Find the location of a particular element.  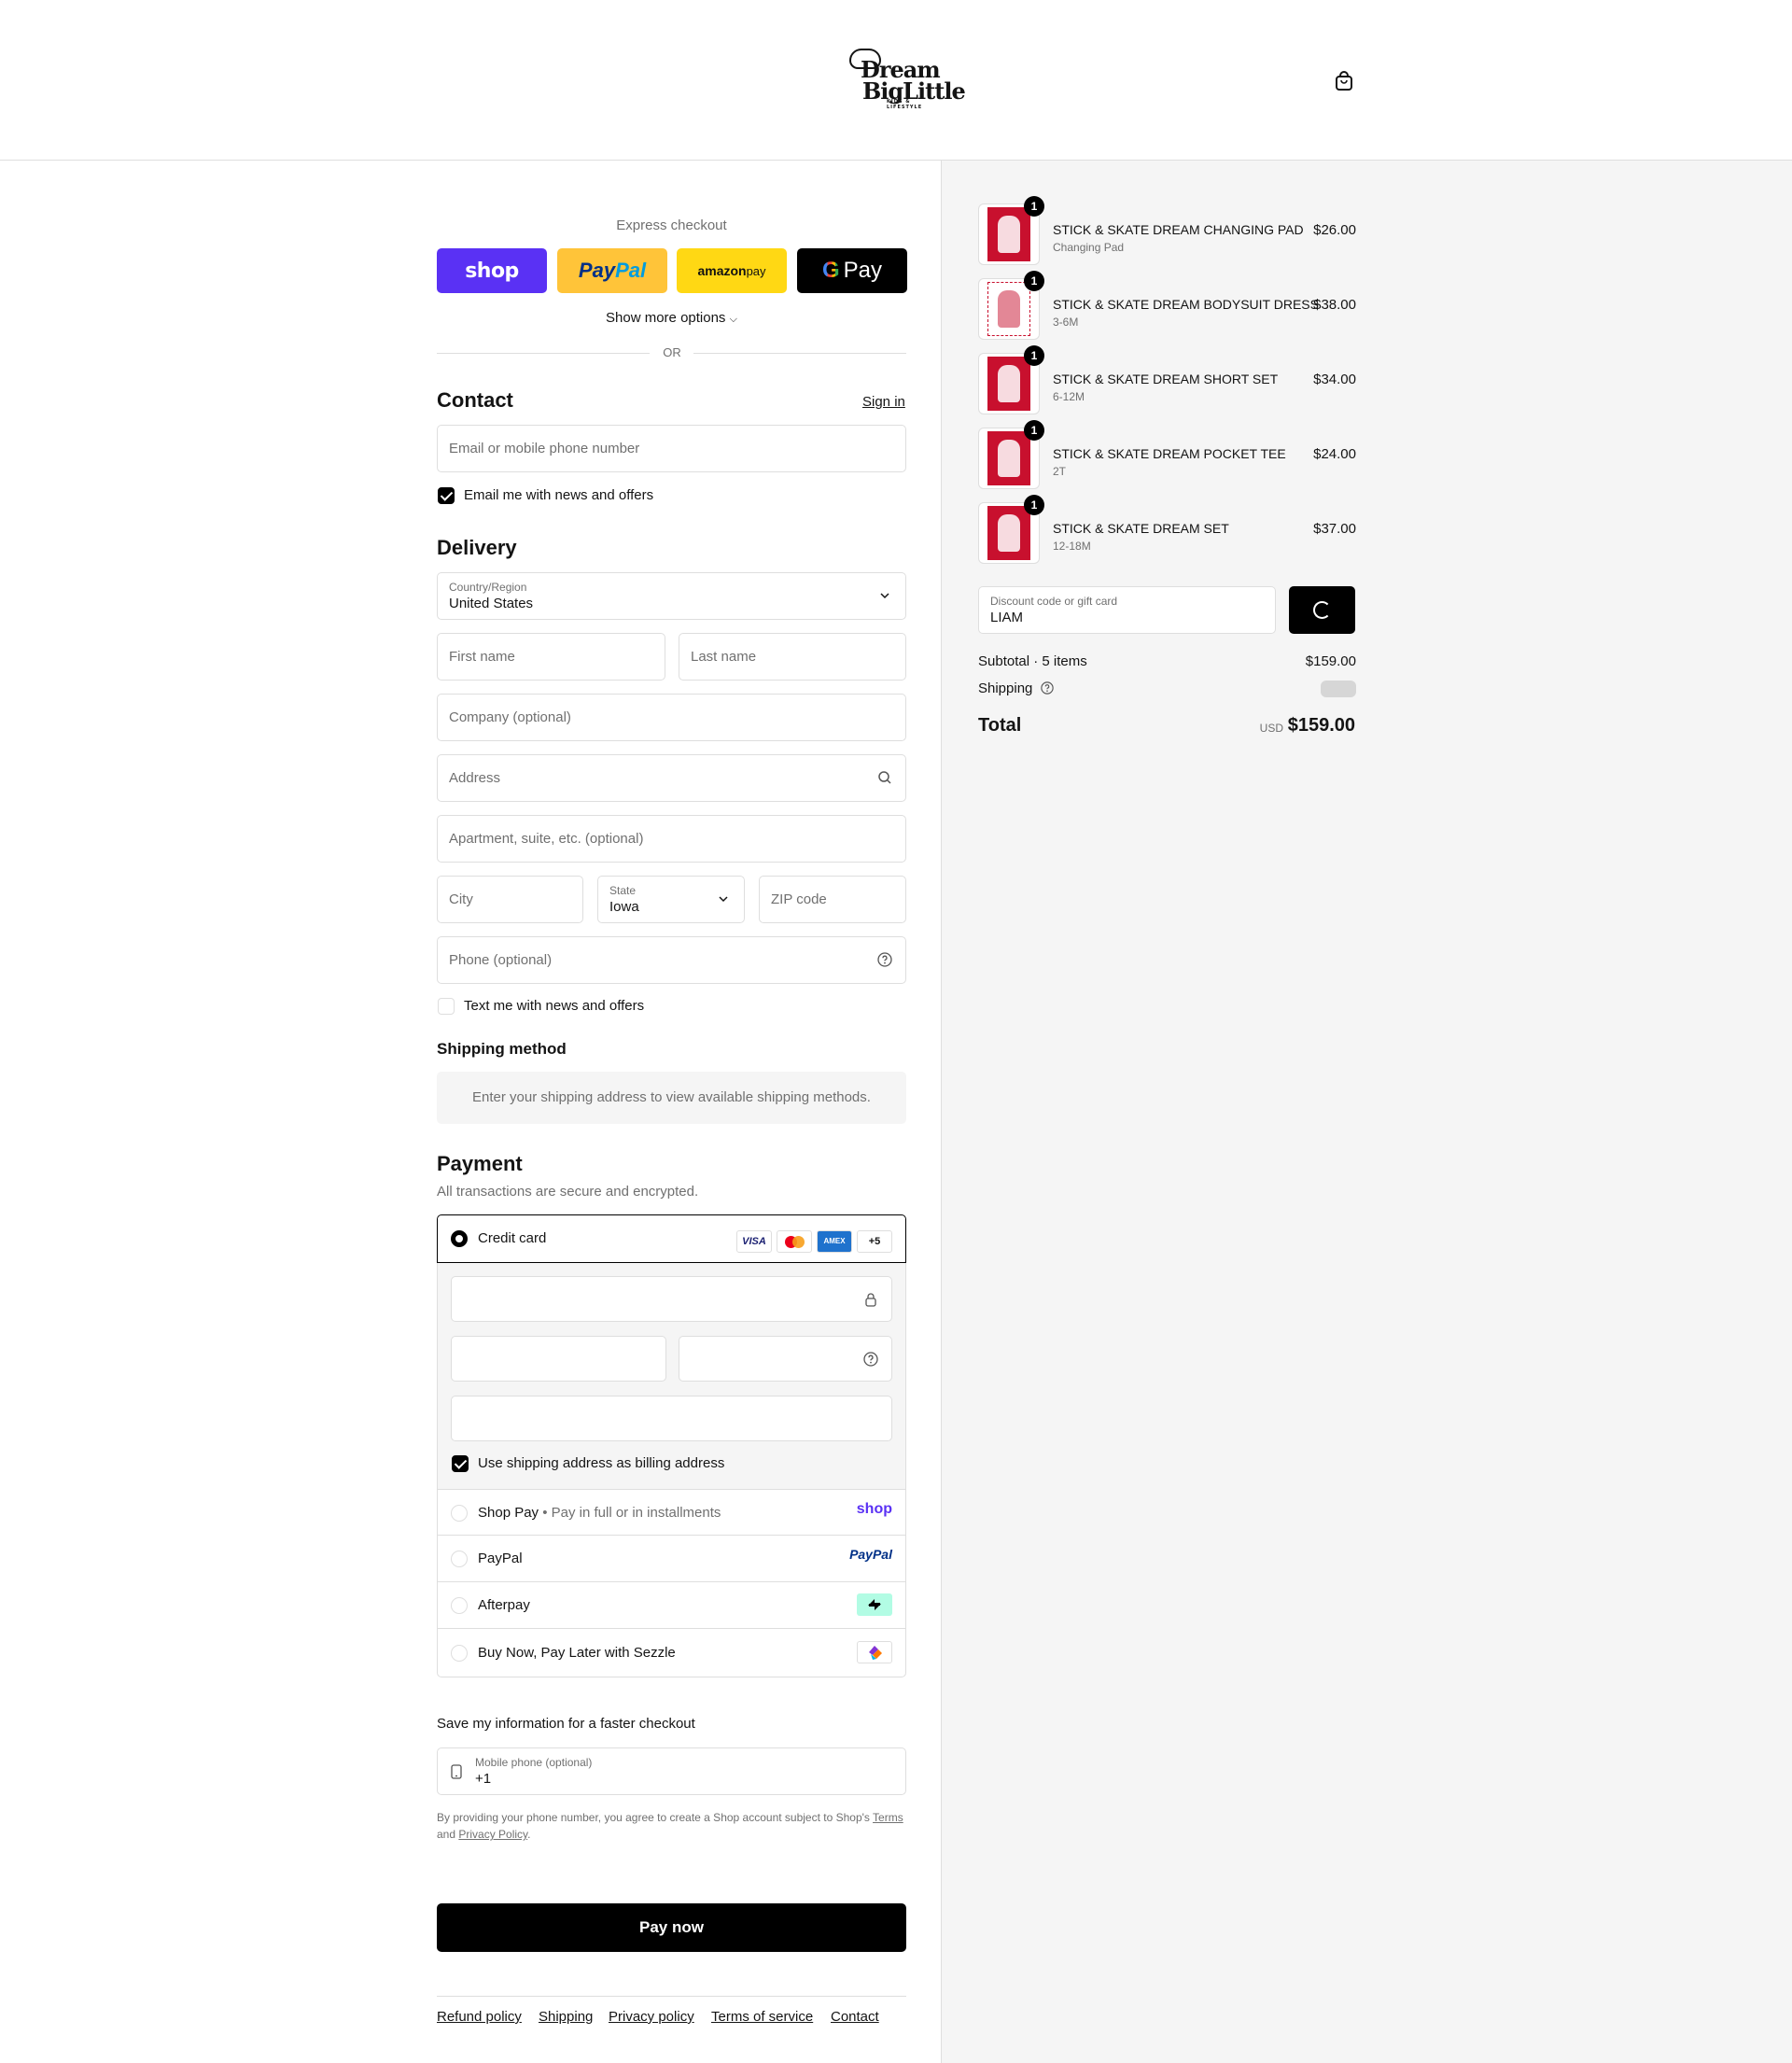

terms-of-service-link: Terms of service is located at coordinates (762, 2017).